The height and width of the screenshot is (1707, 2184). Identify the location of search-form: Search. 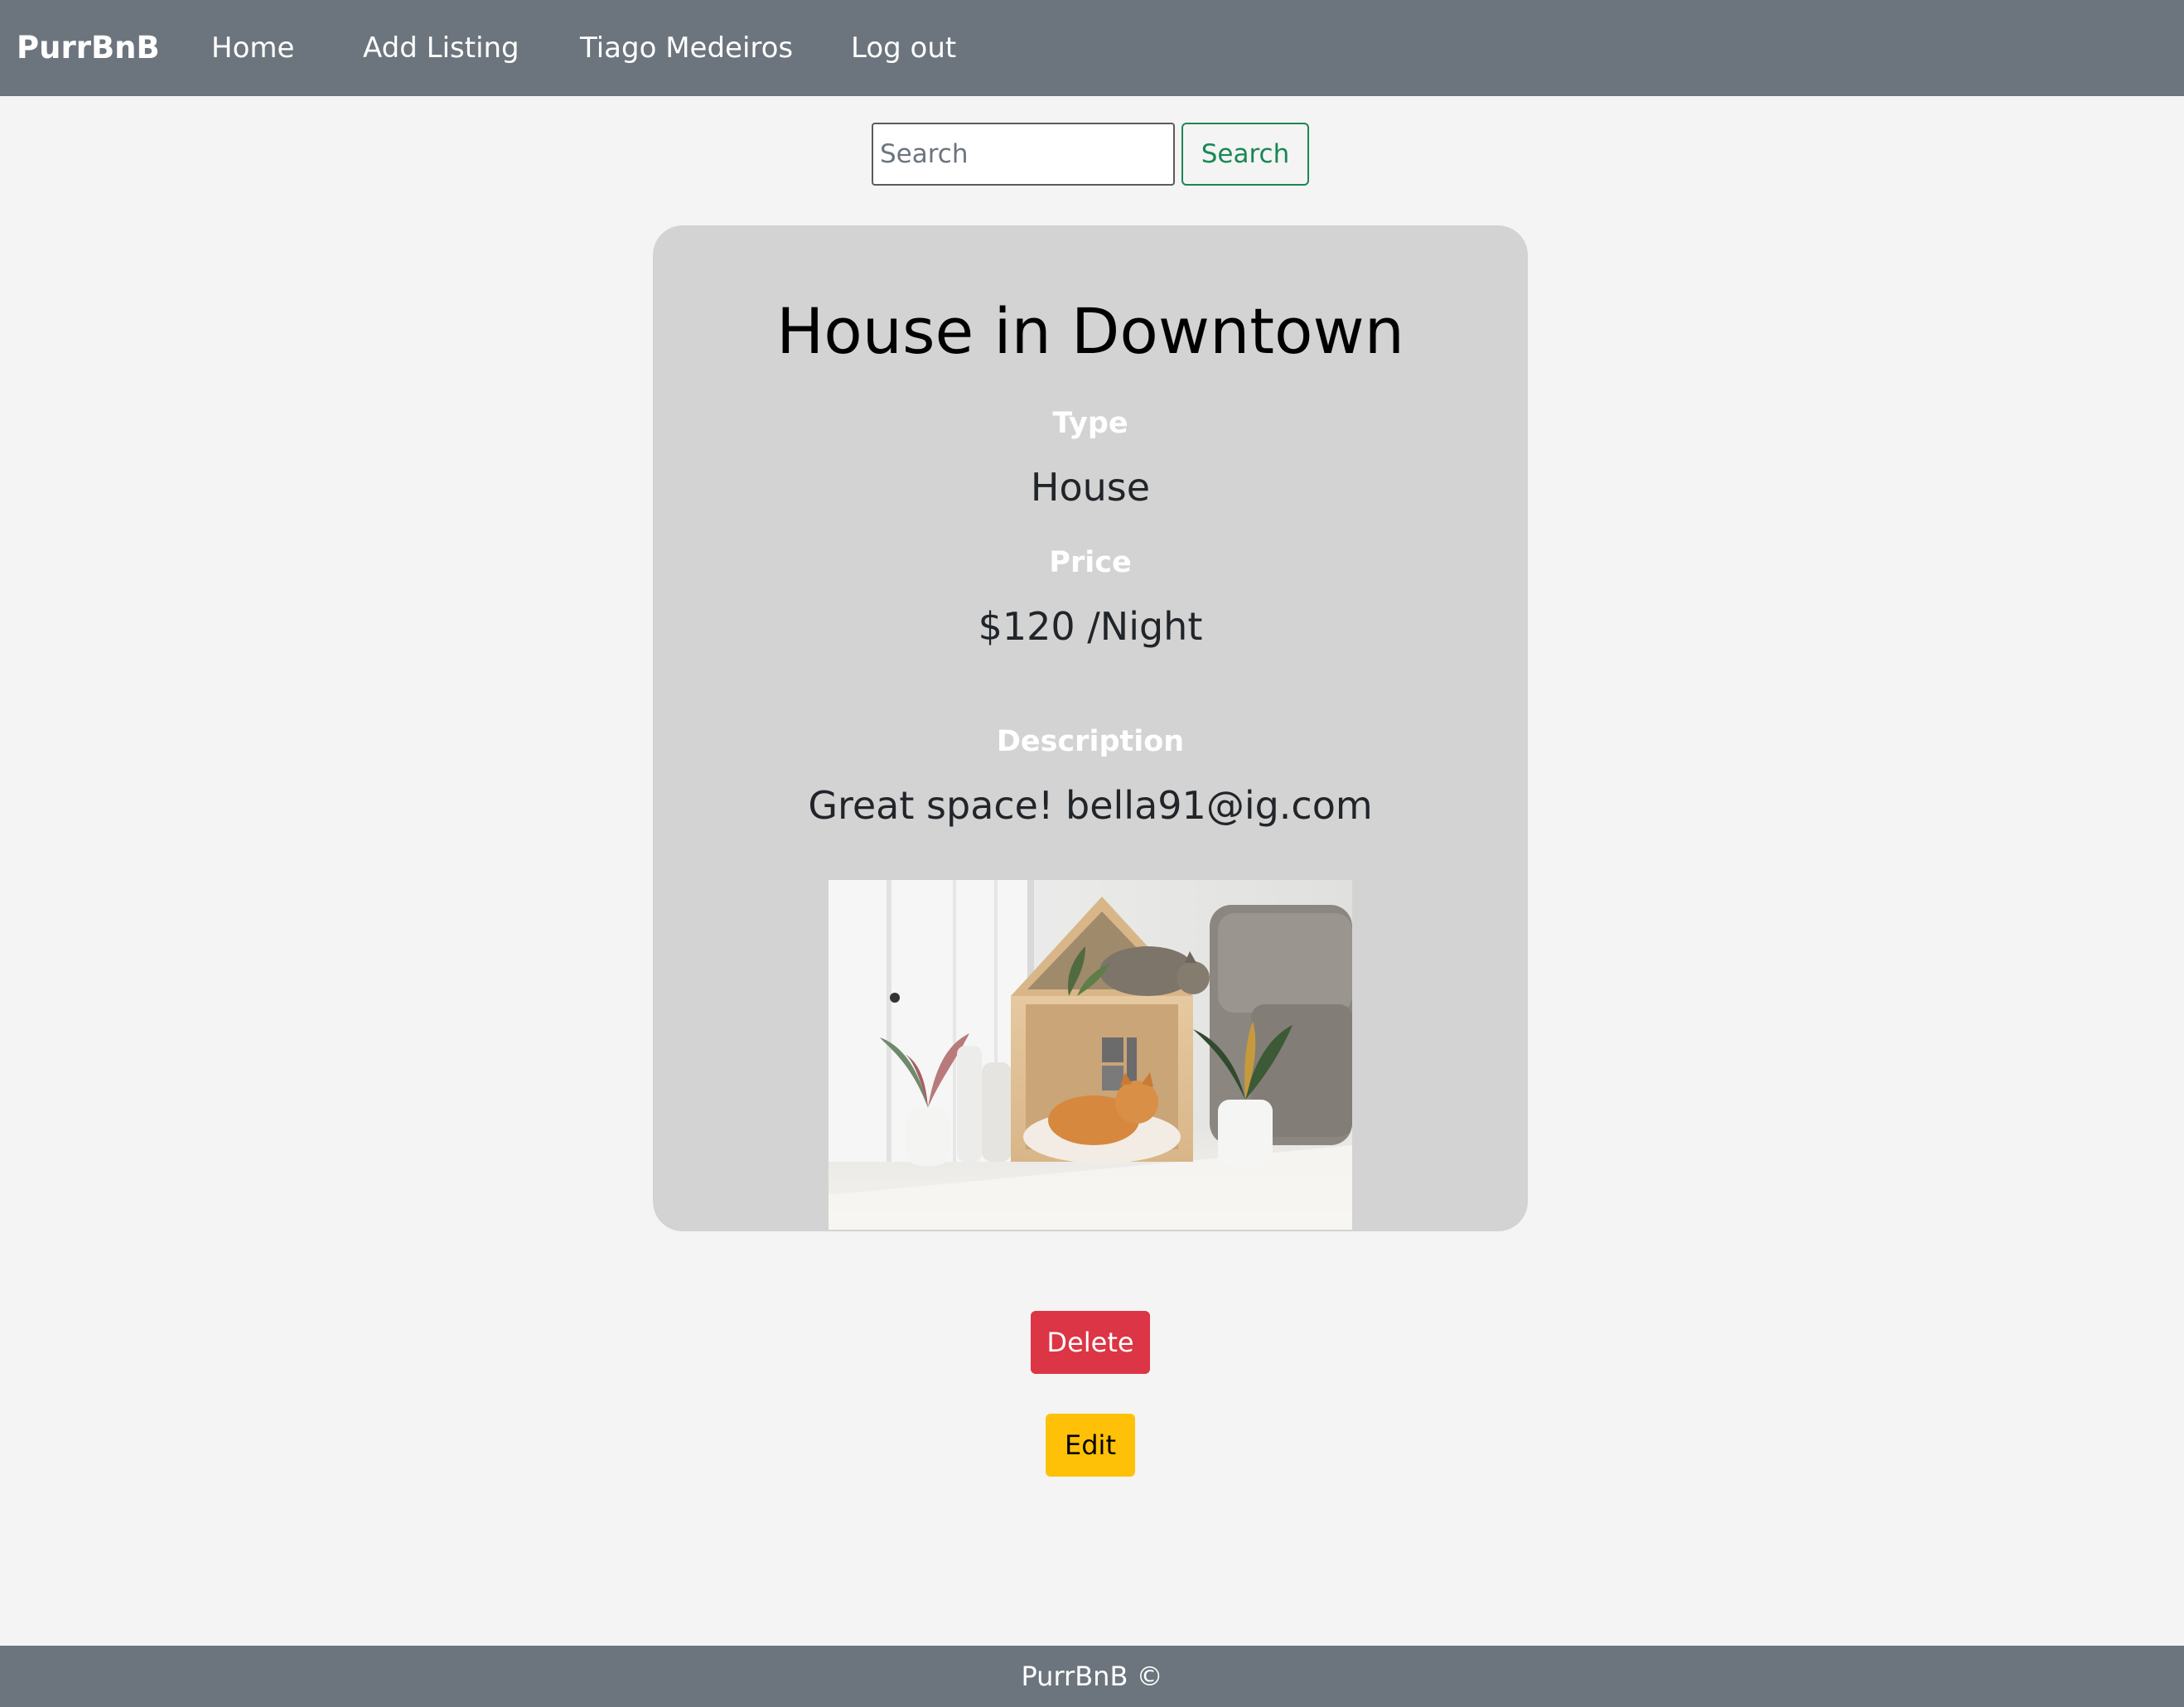
(1090, 154).